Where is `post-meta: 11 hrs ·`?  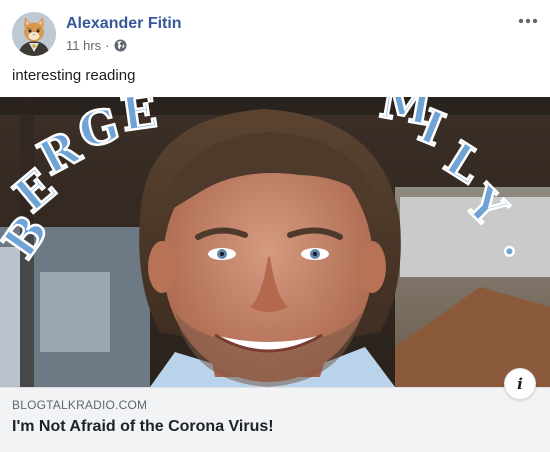 post-meta: 11 hrs · is located at coordinates (96, 45).